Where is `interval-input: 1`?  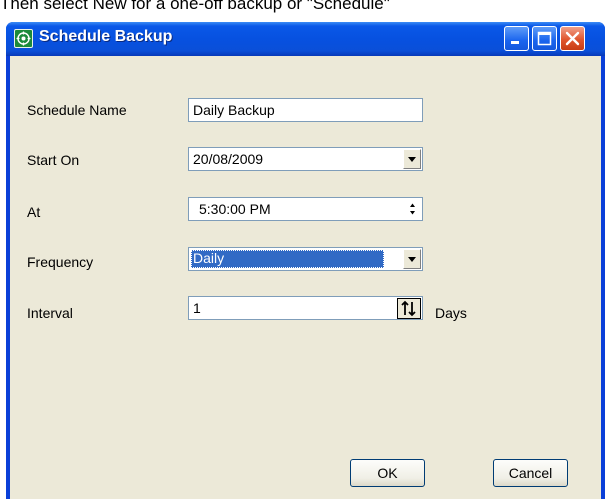
interval-input: 1 is located at coordinates (305, 308).